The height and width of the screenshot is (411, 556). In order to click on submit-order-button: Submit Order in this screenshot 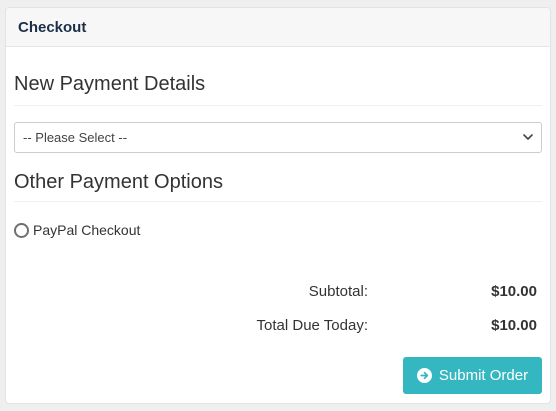, I will do `click(472, 375)`.